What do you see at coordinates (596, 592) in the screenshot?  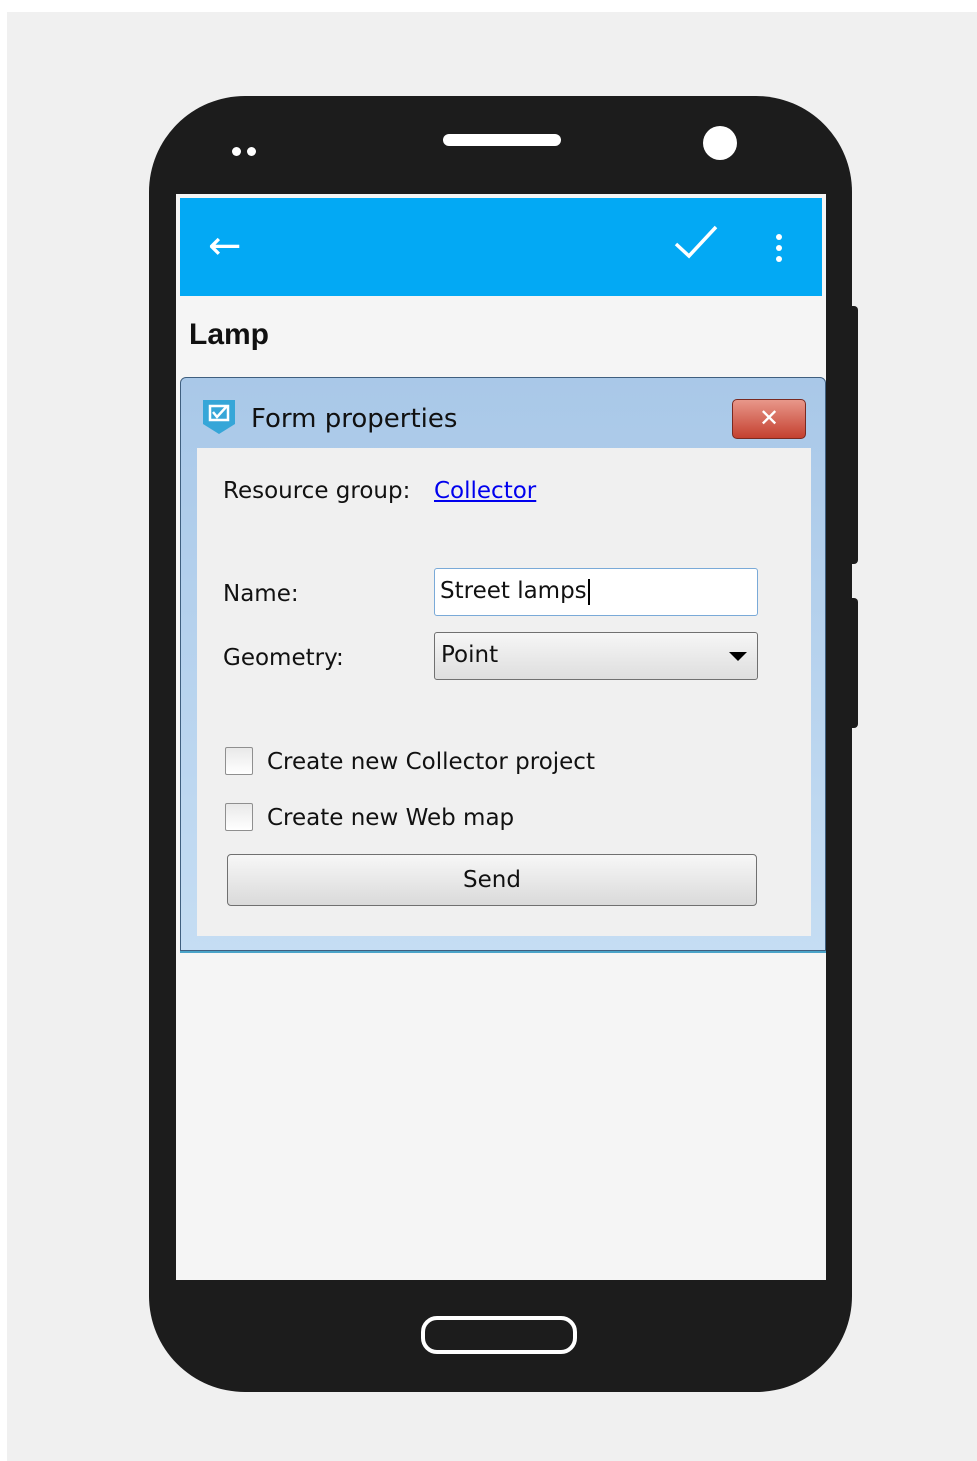 I see `name-input: Street lamps` at bounding box center [596, 592].